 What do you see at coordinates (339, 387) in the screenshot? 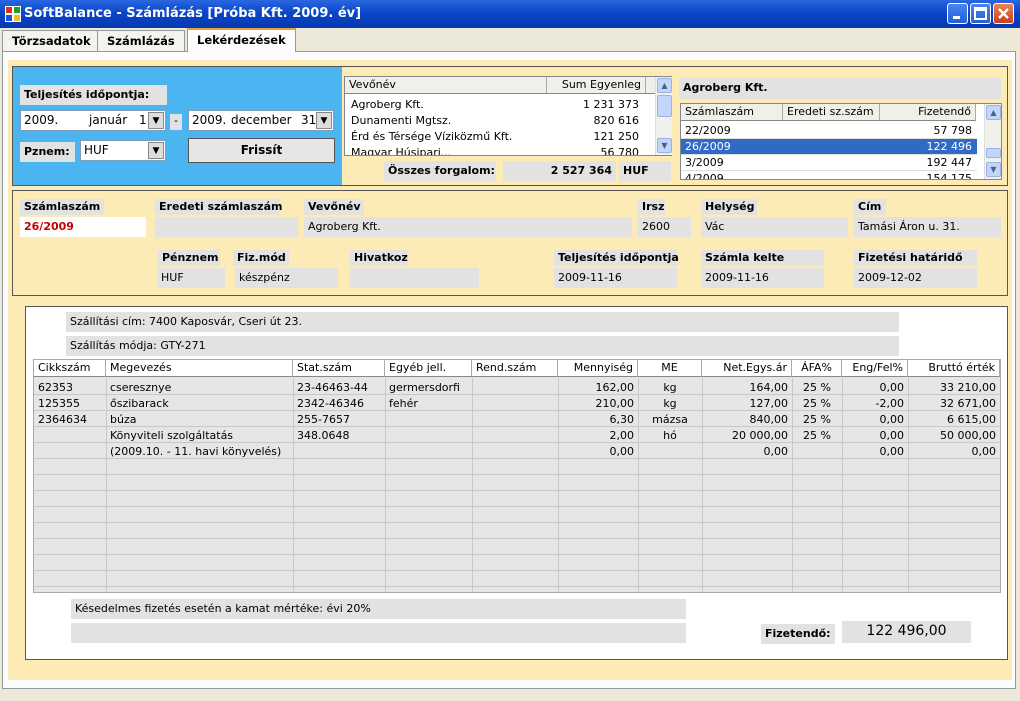
I see `item-cell: 23-46463-44` at bounding box center [339, 387].